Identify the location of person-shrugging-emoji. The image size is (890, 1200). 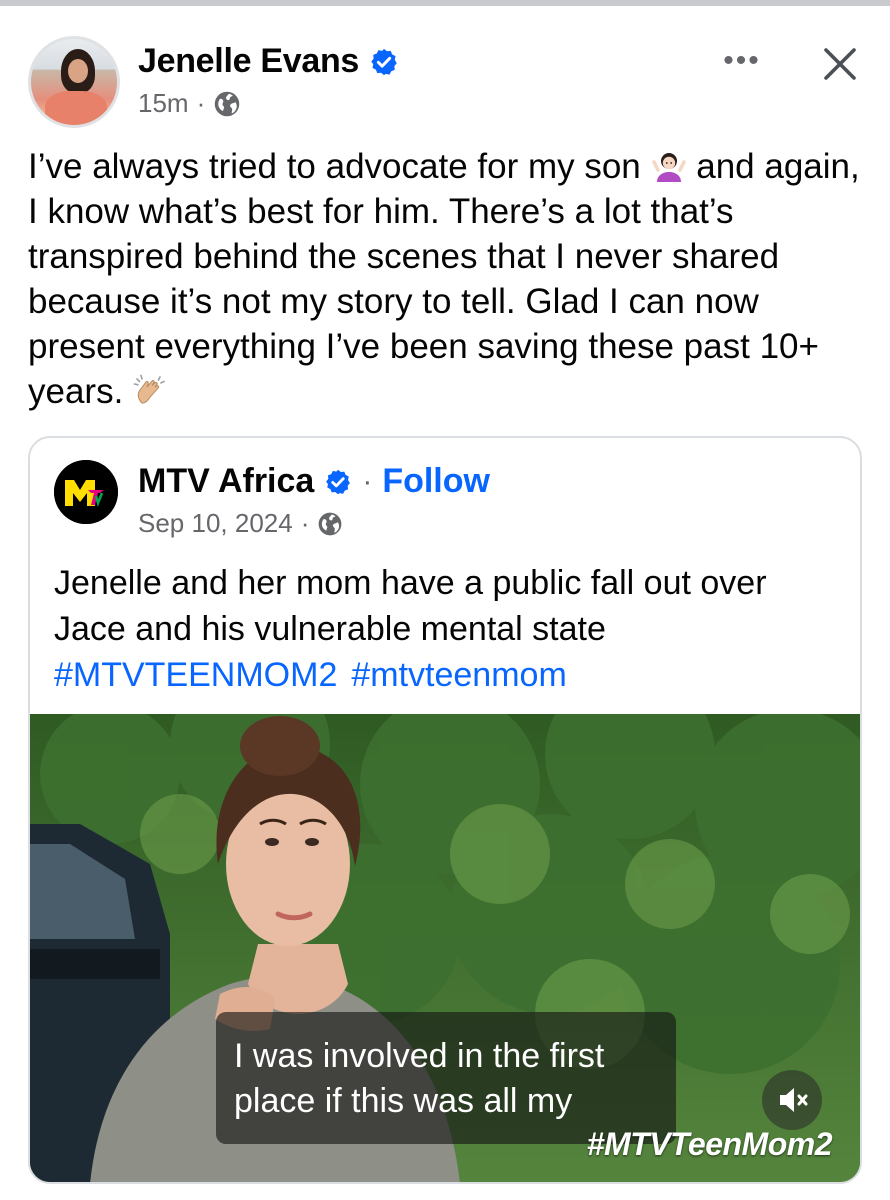
(668, 167).